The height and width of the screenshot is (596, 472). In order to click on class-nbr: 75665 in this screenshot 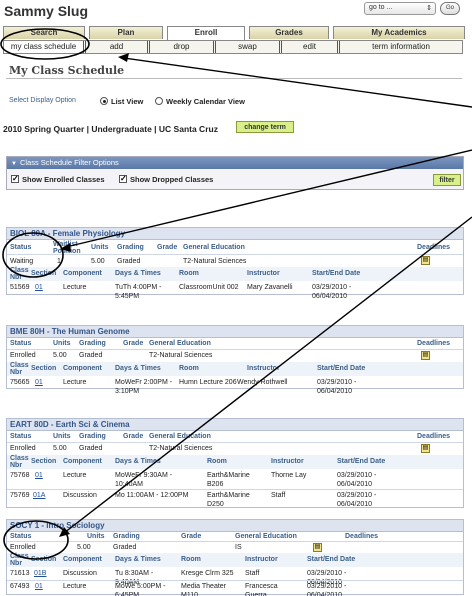, I will do `click(20, 382)`.